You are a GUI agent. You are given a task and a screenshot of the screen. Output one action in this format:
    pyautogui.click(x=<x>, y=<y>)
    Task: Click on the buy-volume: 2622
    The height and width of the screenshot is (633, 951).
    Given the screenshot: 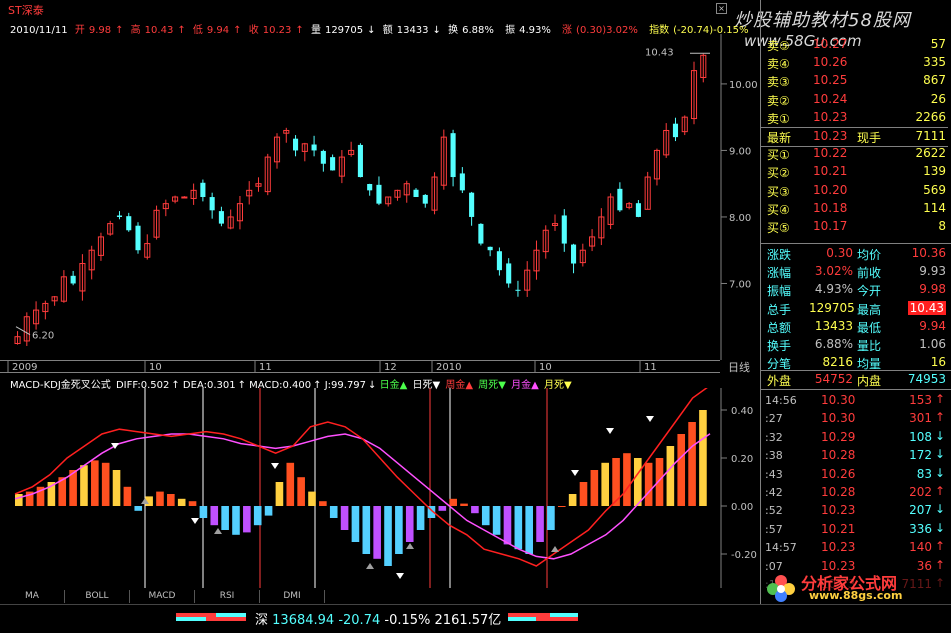 What is the action you would take?
    pyautogui.click(x=930, y=153)
    